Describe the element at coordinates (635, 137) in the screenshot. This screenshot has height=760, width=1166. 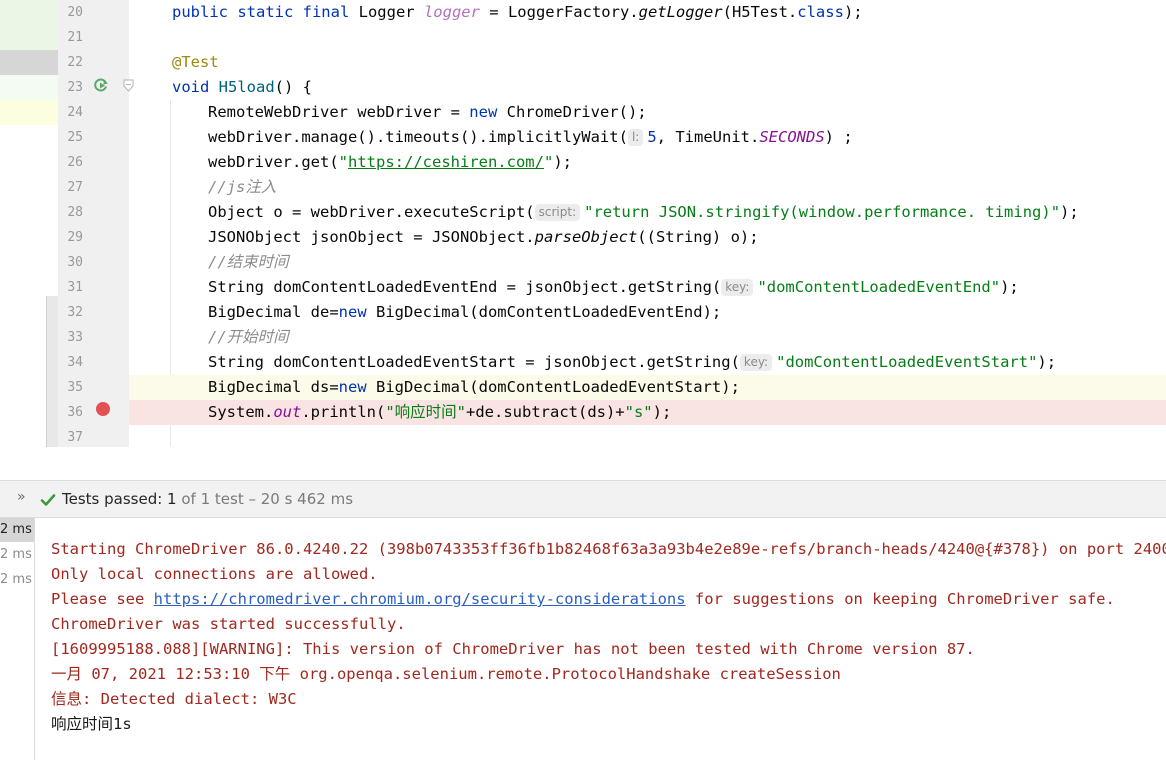
I see `parameter-hint: l:` at that location.